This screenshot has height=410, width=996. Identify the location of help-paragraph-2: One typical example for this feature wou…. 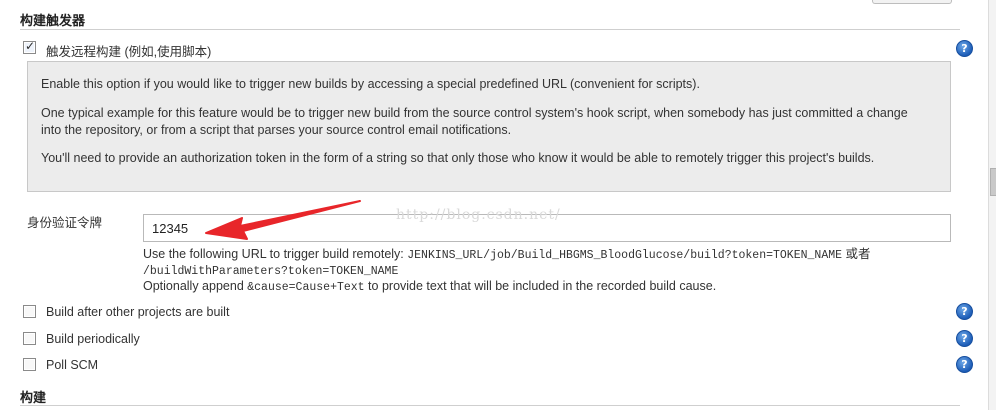
(474, 121).